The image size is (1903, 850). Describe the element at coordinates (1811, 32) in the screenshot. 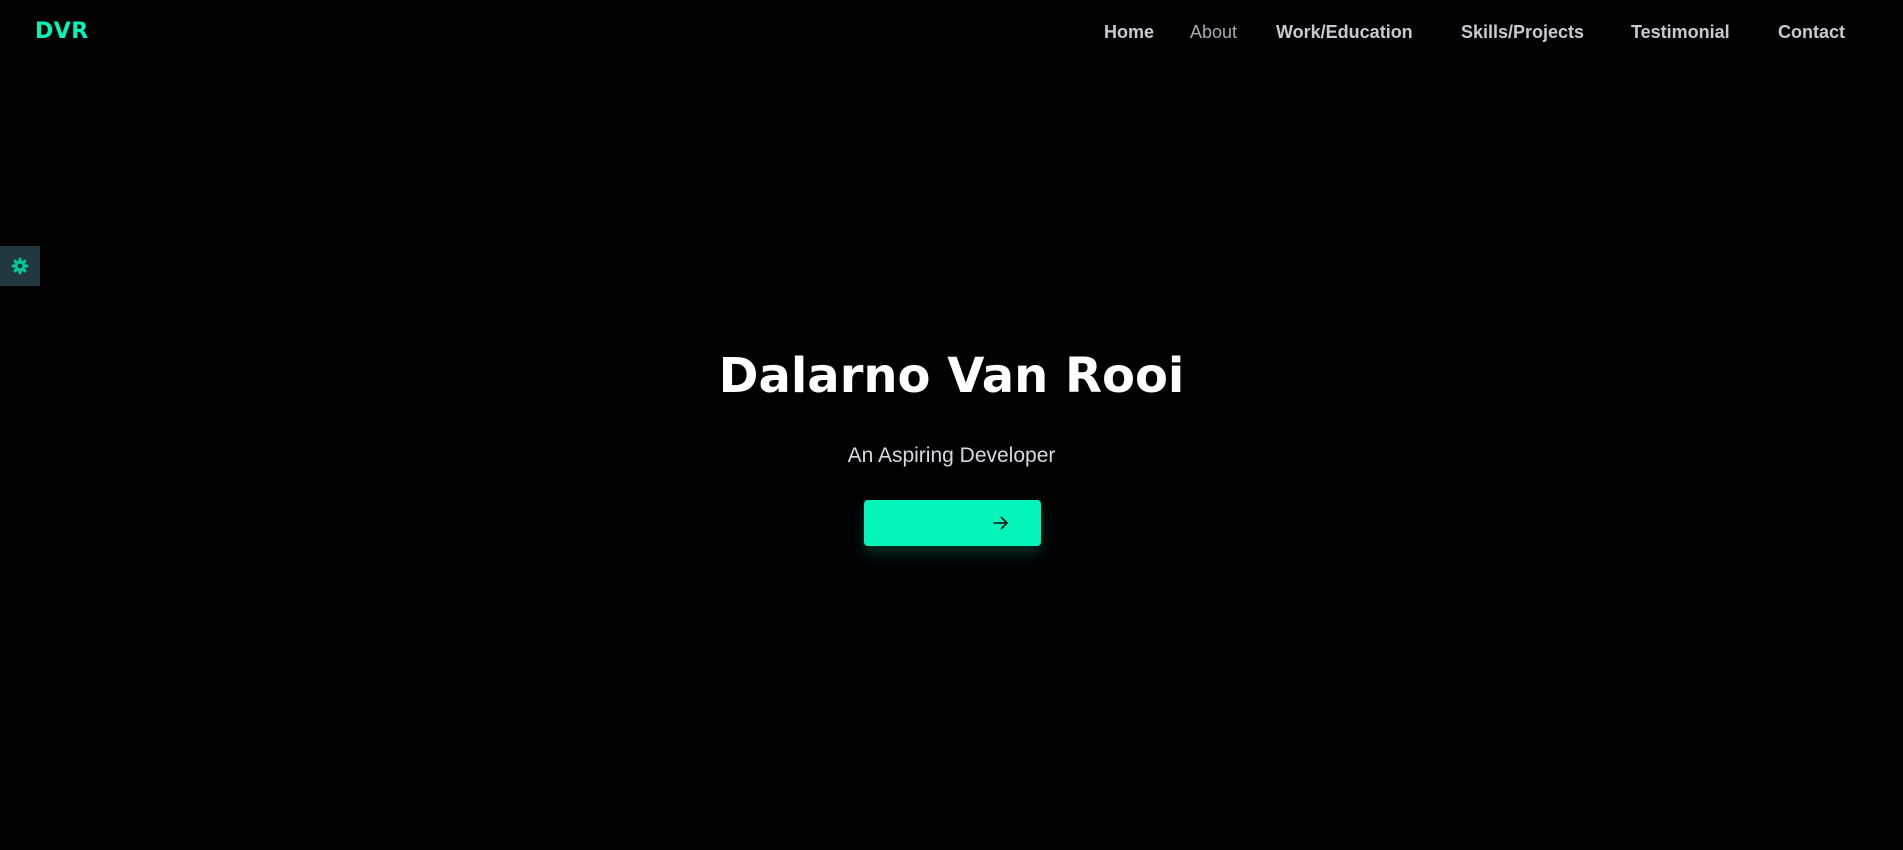

I see `nav-item-contact: Contact` at that location.